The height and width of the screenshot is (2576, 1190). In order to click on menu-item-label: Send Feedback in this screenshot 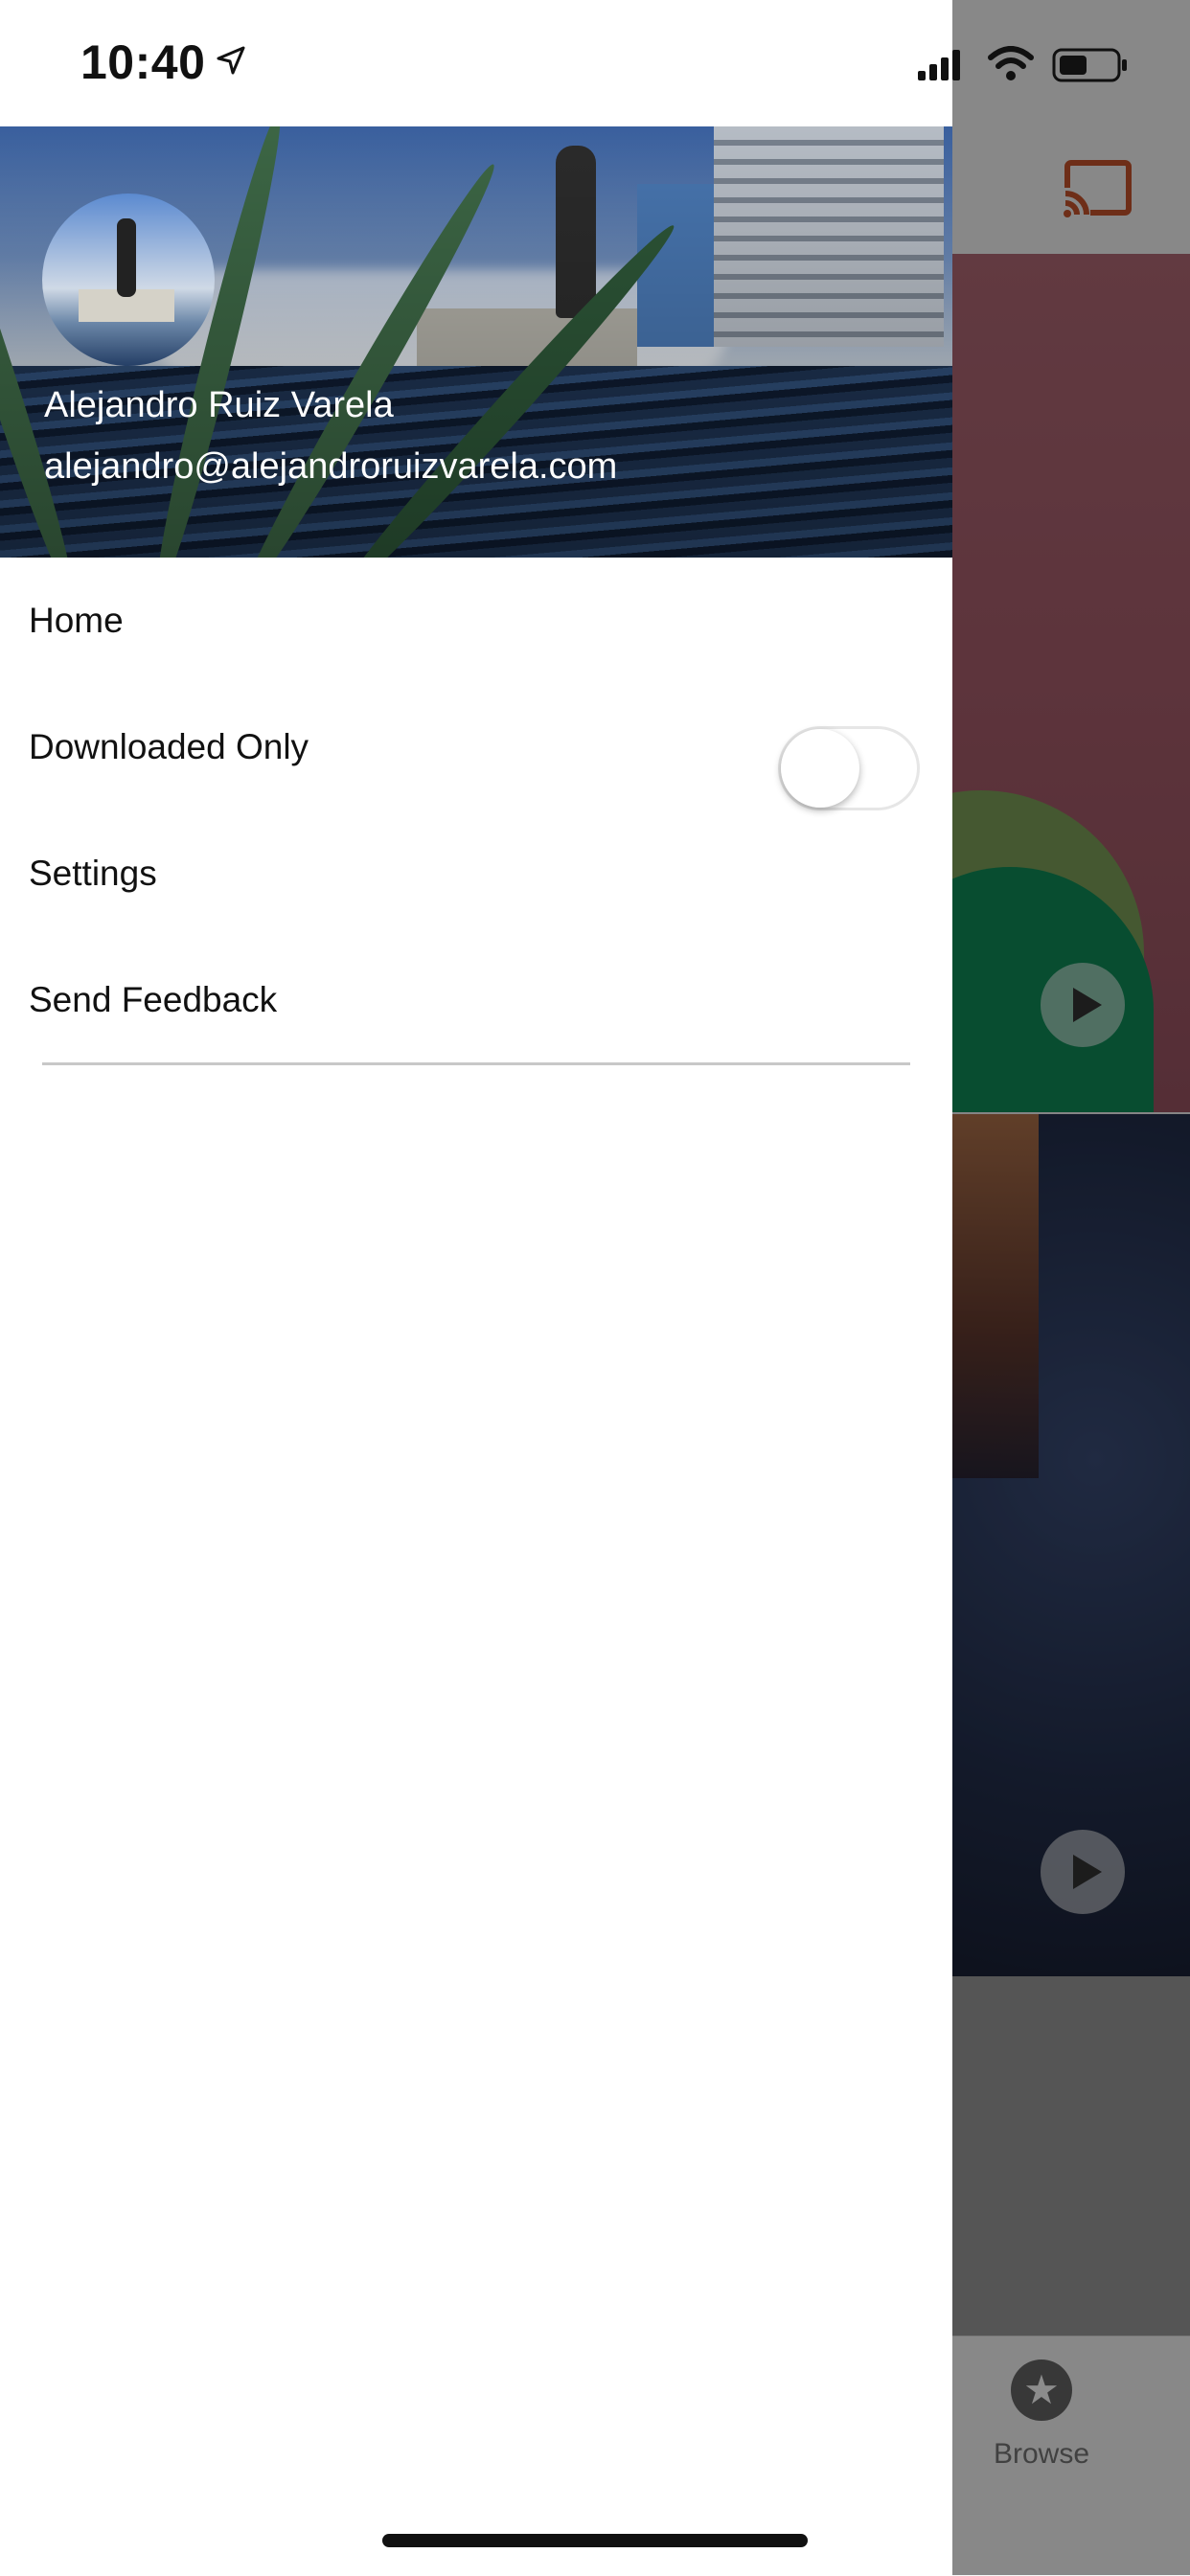, I will do `click(154, 1000)`.